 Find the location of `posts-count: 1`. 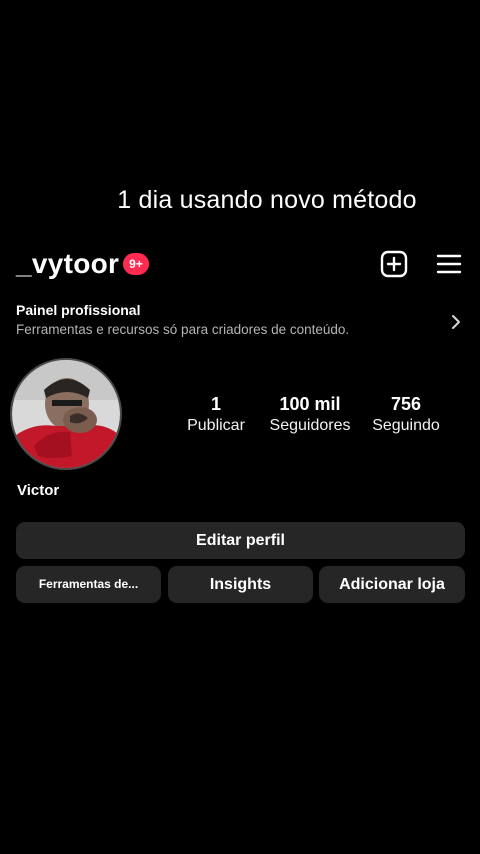

posts-count: 1 is located at coordinates (215, 404).